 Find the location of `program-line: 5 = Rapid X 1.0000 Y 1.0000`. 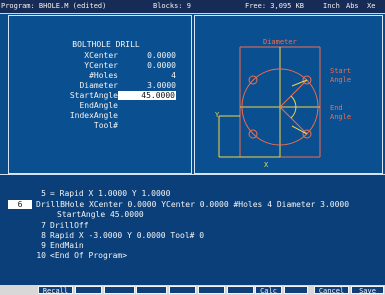

program-line: 5 = Rapid X 1.0000 Y 1.0000 is located at coordinates (98, 193).